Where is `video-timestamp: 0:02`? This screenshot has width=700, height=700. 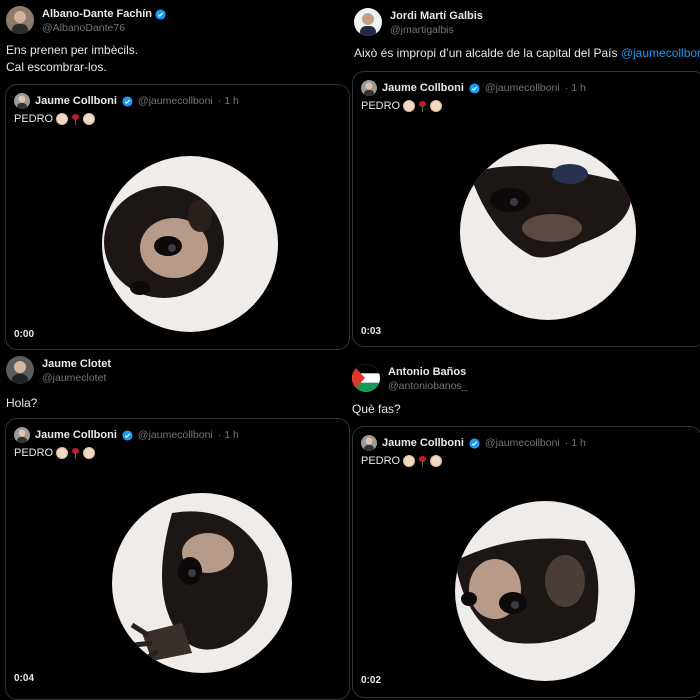
video-timestamp: 0:02 is located at coordinates (371, 680).